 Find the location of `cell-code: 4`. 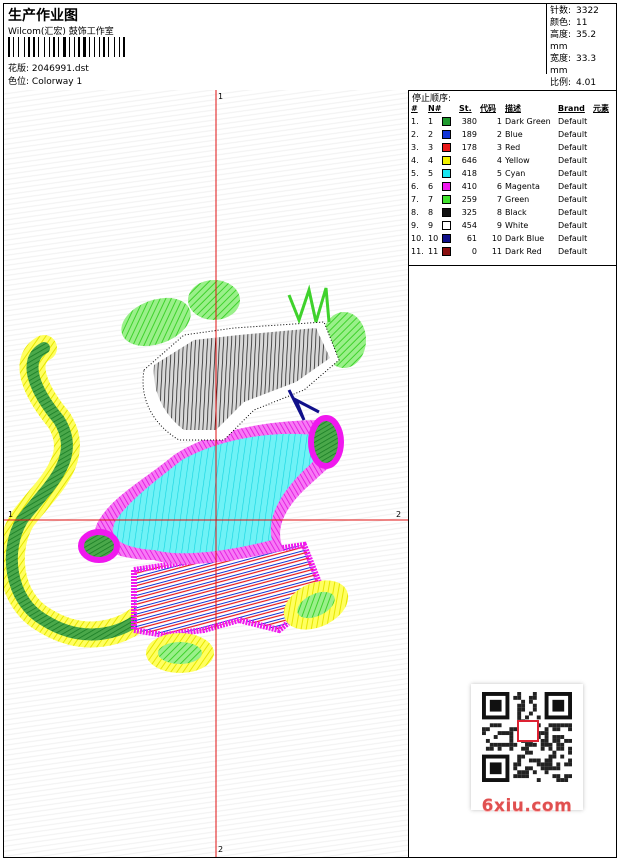

cell-code: 4 is located at coordinates (499, 160).